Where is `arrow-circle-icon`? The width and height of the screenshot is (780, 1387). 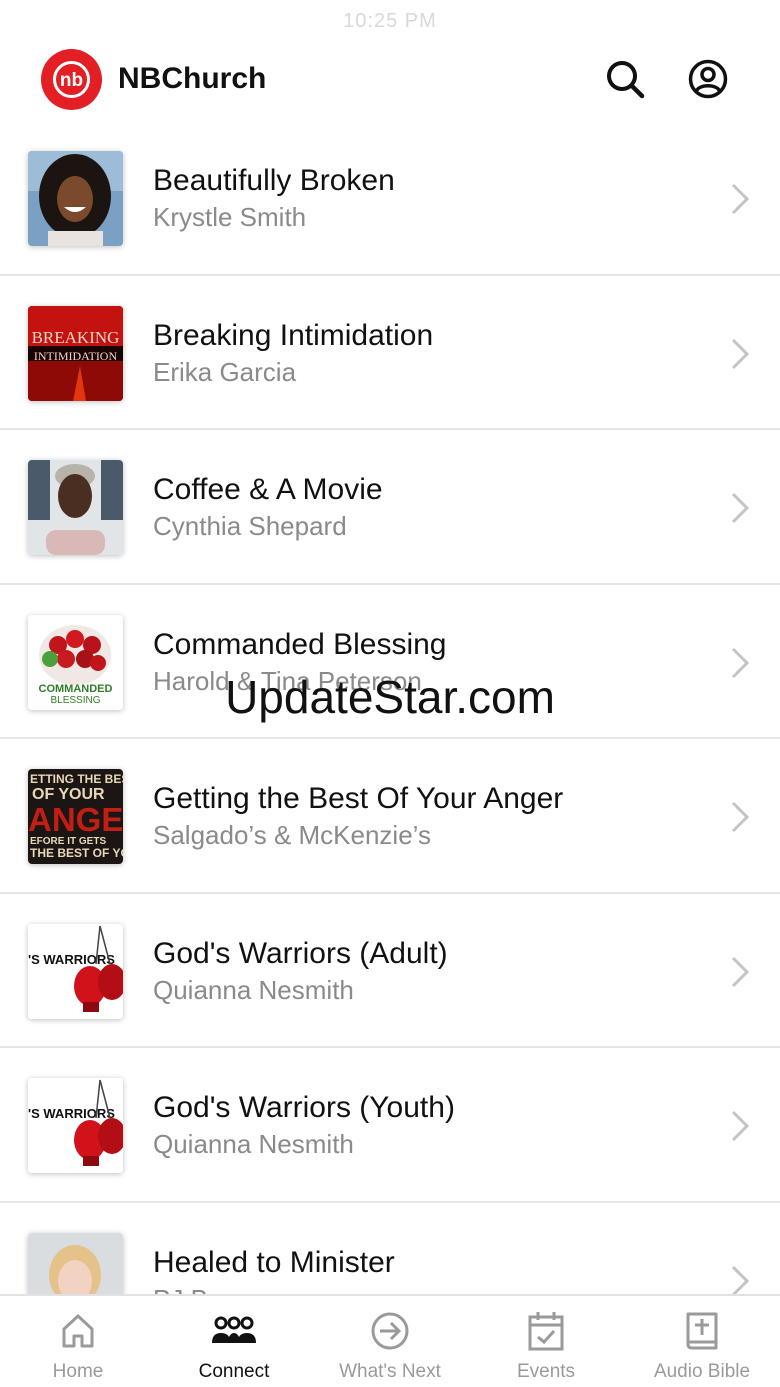
arrow-circle-icon is located at coordinates (390, 1331).